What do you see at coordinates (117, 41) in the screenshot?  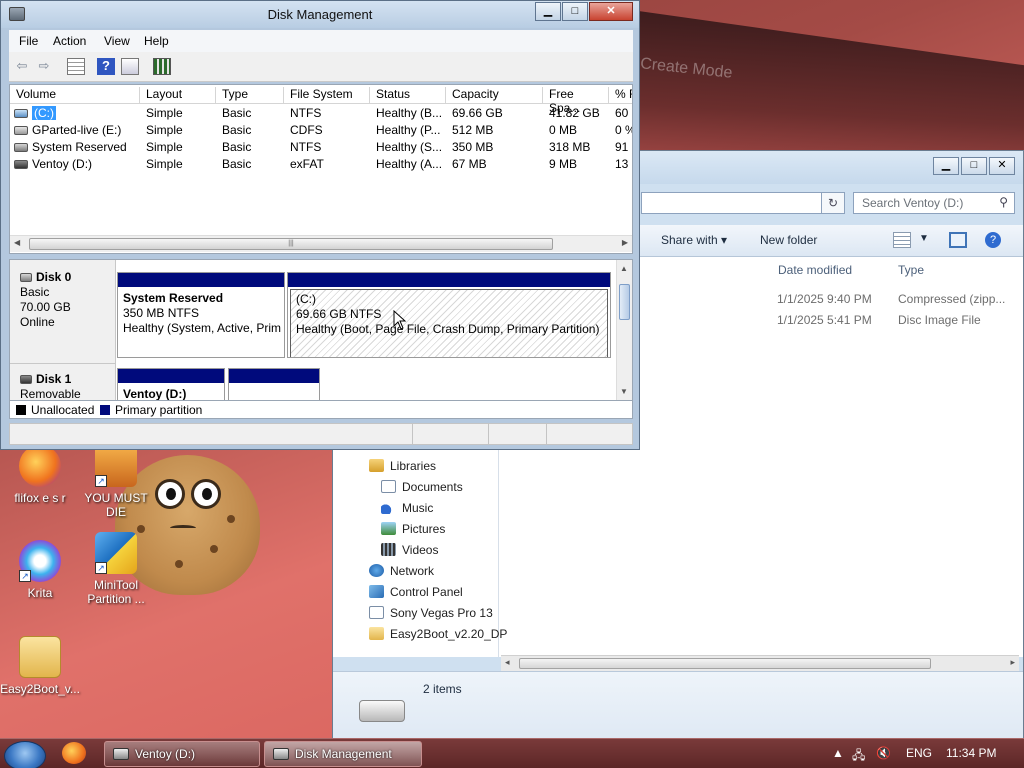 I see `menu-view: View` at bounding box center [117, 41].